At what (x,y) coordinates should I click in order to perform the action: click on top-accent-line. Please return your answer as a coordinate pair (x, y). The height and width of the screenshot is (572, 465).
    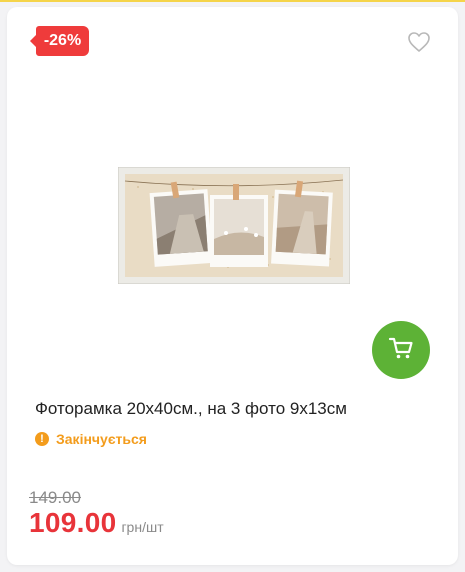
    Looking at the image, I should click on (232, 1).